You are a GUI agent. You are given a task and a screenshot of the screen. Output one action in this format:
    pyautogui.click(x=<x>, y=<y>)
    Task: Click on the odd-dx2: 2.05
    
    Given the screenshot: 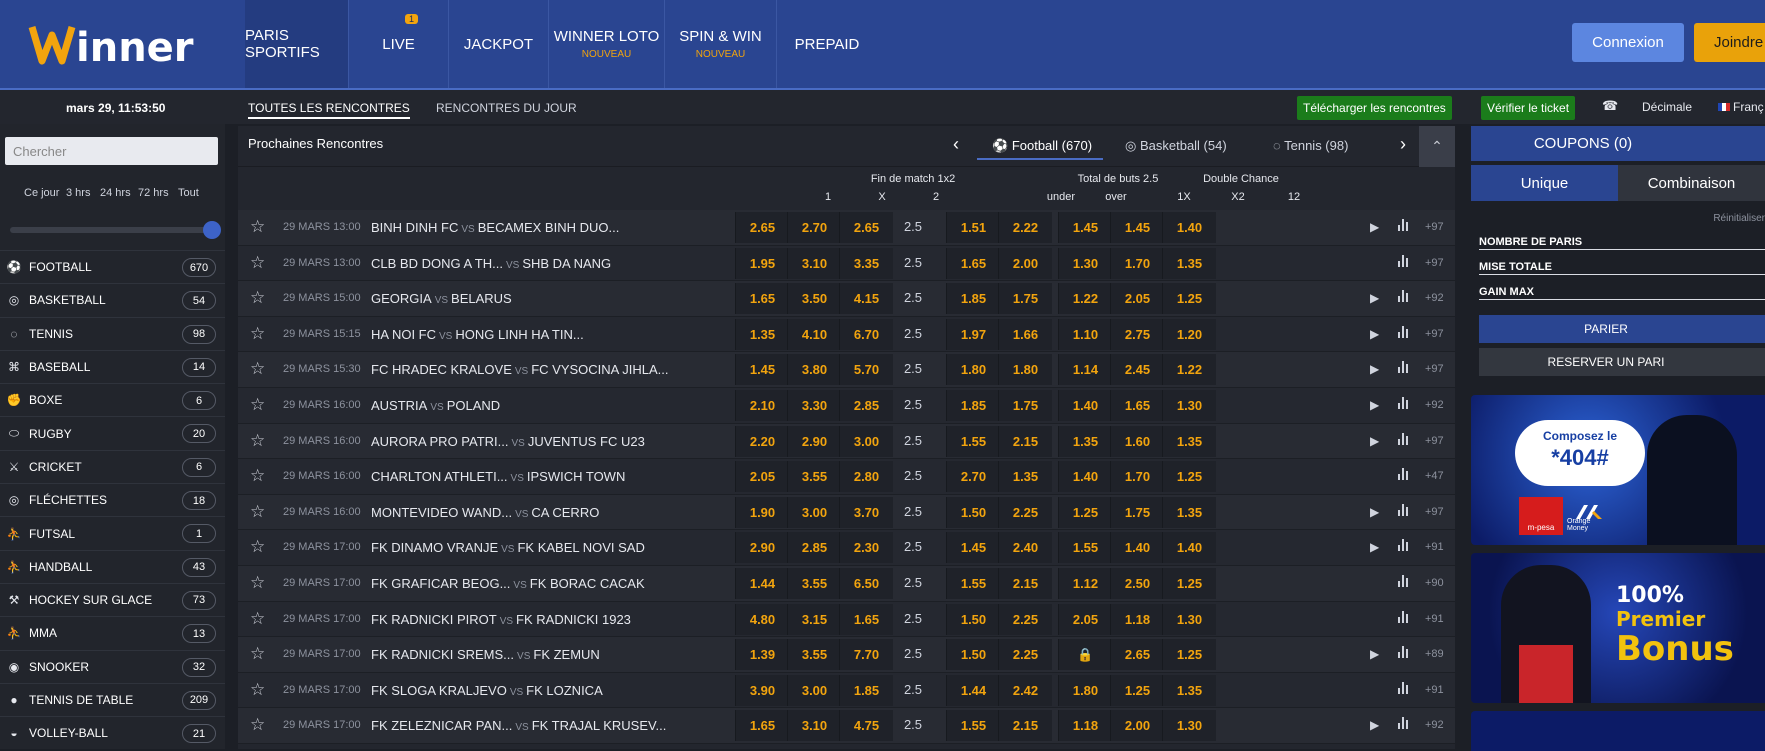 What is the action you would take?
    pyautogui.click(x=1137, y=299)
    